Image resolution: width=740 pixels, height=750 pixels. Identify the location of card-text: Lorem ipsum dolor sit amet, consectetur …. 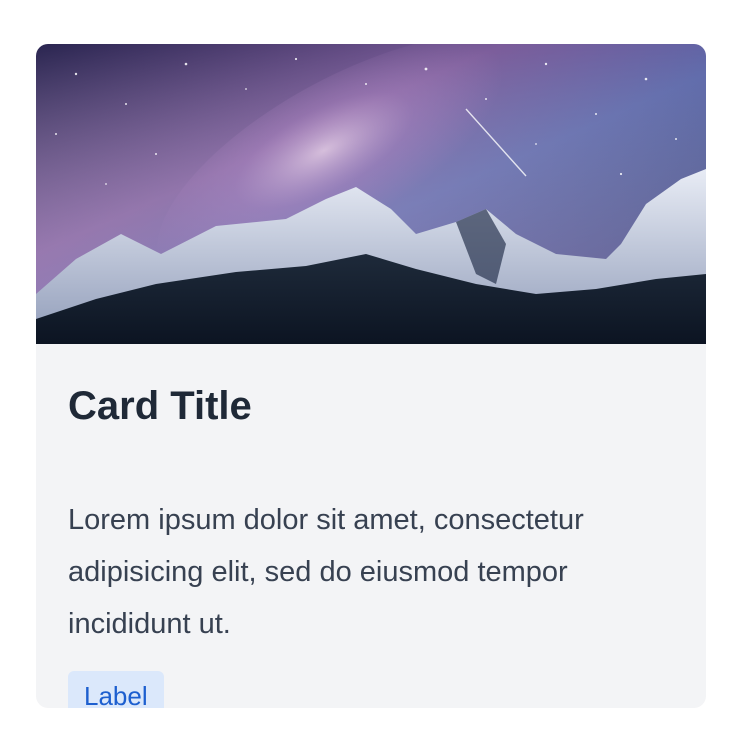
(326, 572).